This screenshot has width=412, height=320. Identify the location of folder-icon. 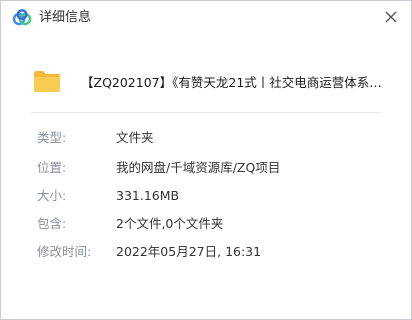
(47, 81).